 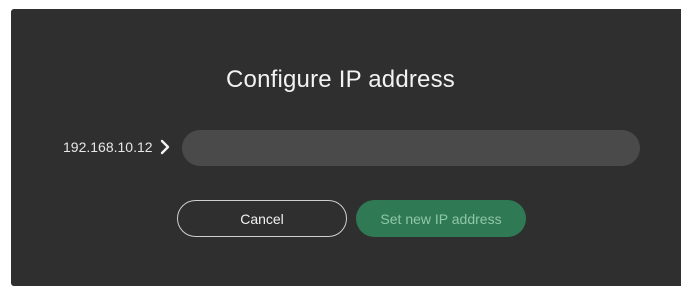 What do you see at coordinates (108, 147) in the screenshot?
I see `current-ip-label: 192.168.10.12` at bounding box center [108, 147].